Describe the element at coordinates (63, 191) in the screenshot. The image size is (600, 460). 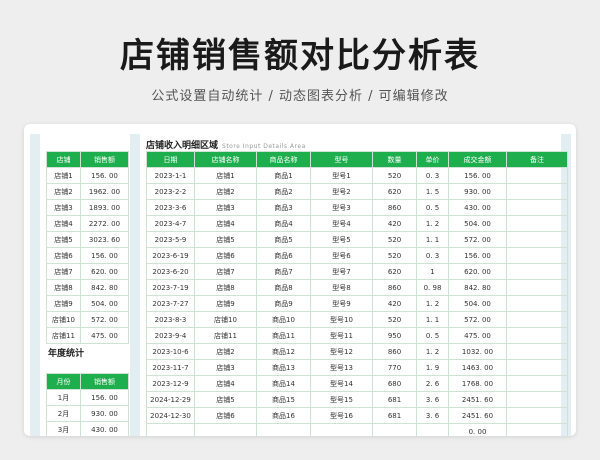
I see `store-sales-cell: 店铺2` at that location.